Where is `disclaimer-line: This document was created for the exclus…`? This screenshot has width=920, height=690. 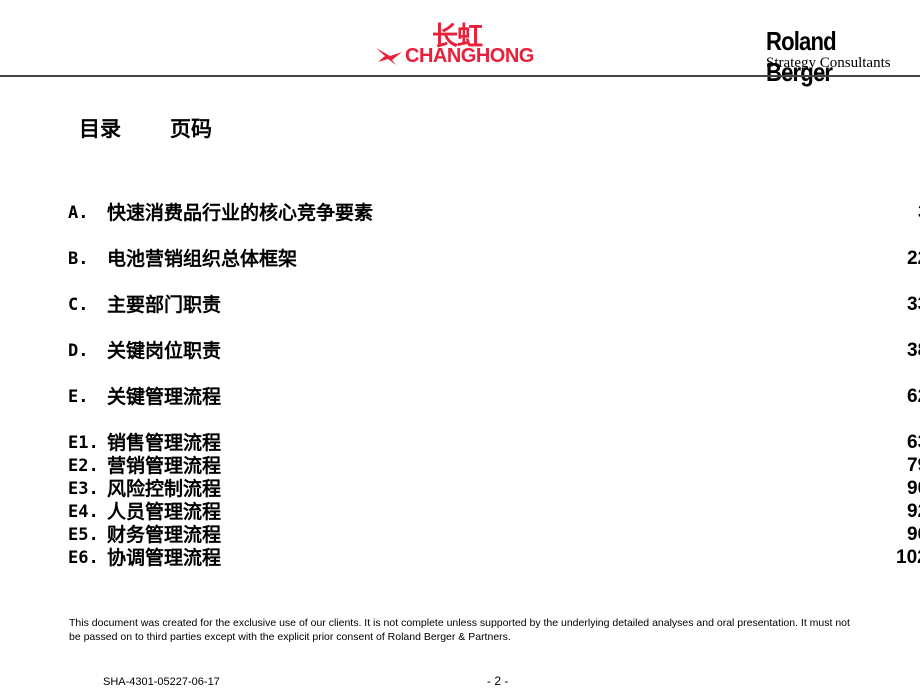
disclaimer-line: This document was created for the exclus… is located at coordinates (459, 623).